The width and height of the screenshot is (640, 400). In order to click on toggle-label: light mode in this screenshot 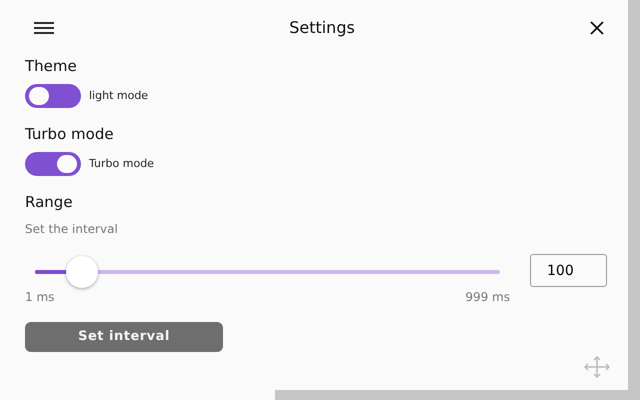, I will do `click(118, 96)`.